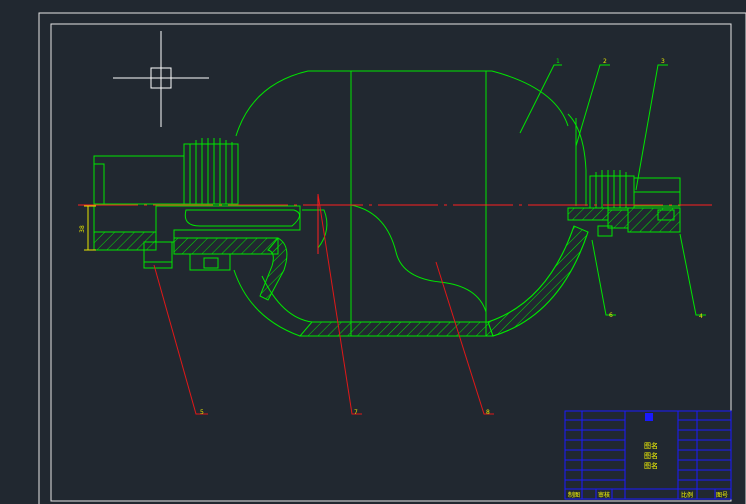 This screenshot has width=746, height=504. What do you see at coordinates (701, 316) in the screenshot?
I see `callout-number-4: 4` at bounding box center [701, 316].